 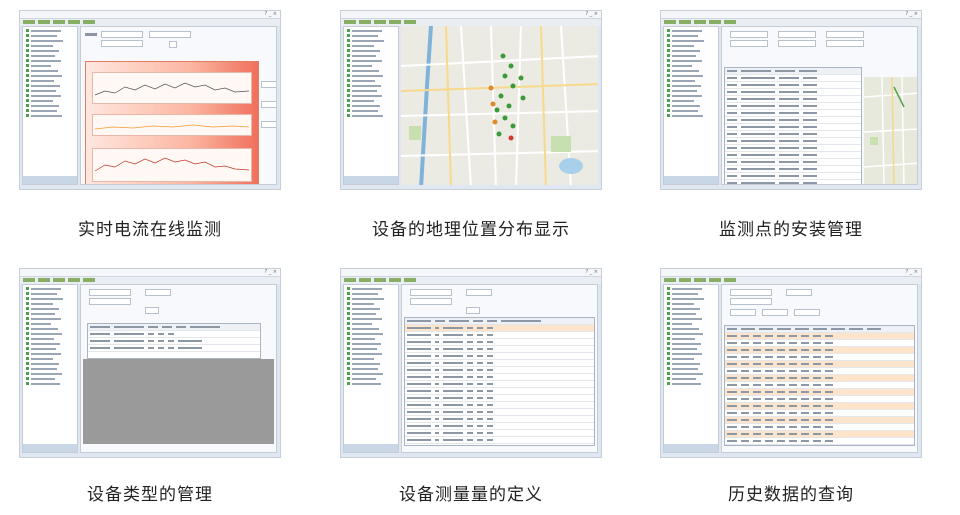 I want to click on realtime-chart-panel, so click(x=172, y=122).